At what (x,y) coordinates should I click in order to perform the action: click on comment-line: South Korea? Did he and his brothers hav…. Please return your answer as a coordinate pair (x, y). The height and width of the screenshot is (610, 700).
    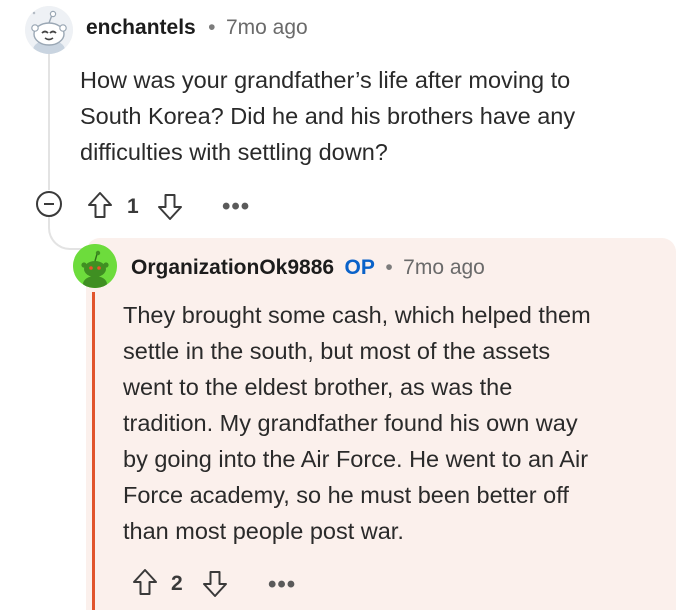
    Looking at the image, I should click on (328, 116).